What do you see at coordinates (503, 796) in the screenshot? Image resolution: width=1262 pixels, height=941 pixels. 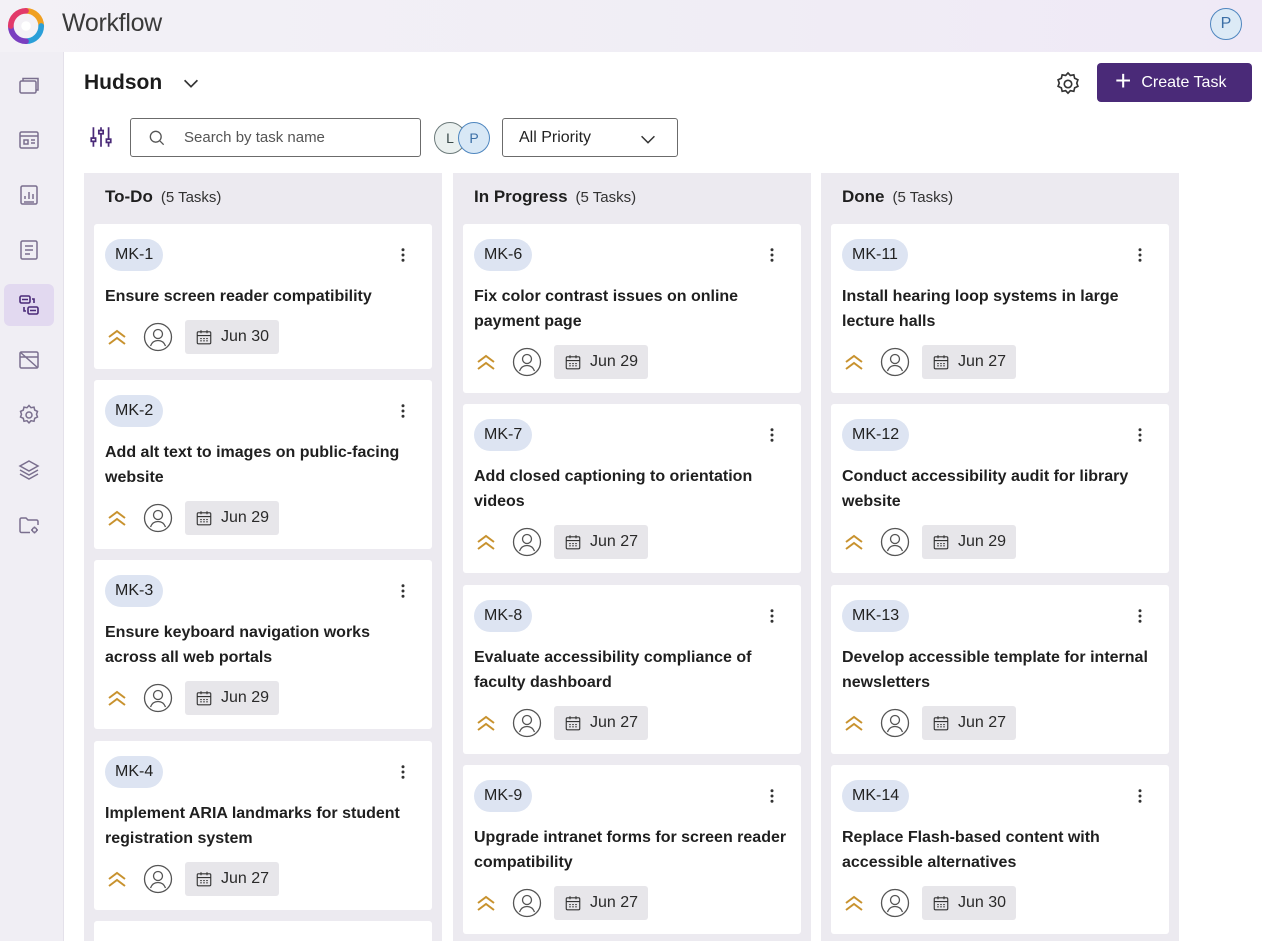 I see `task-id-badge: MK-9` at bounding box center [503, 796].